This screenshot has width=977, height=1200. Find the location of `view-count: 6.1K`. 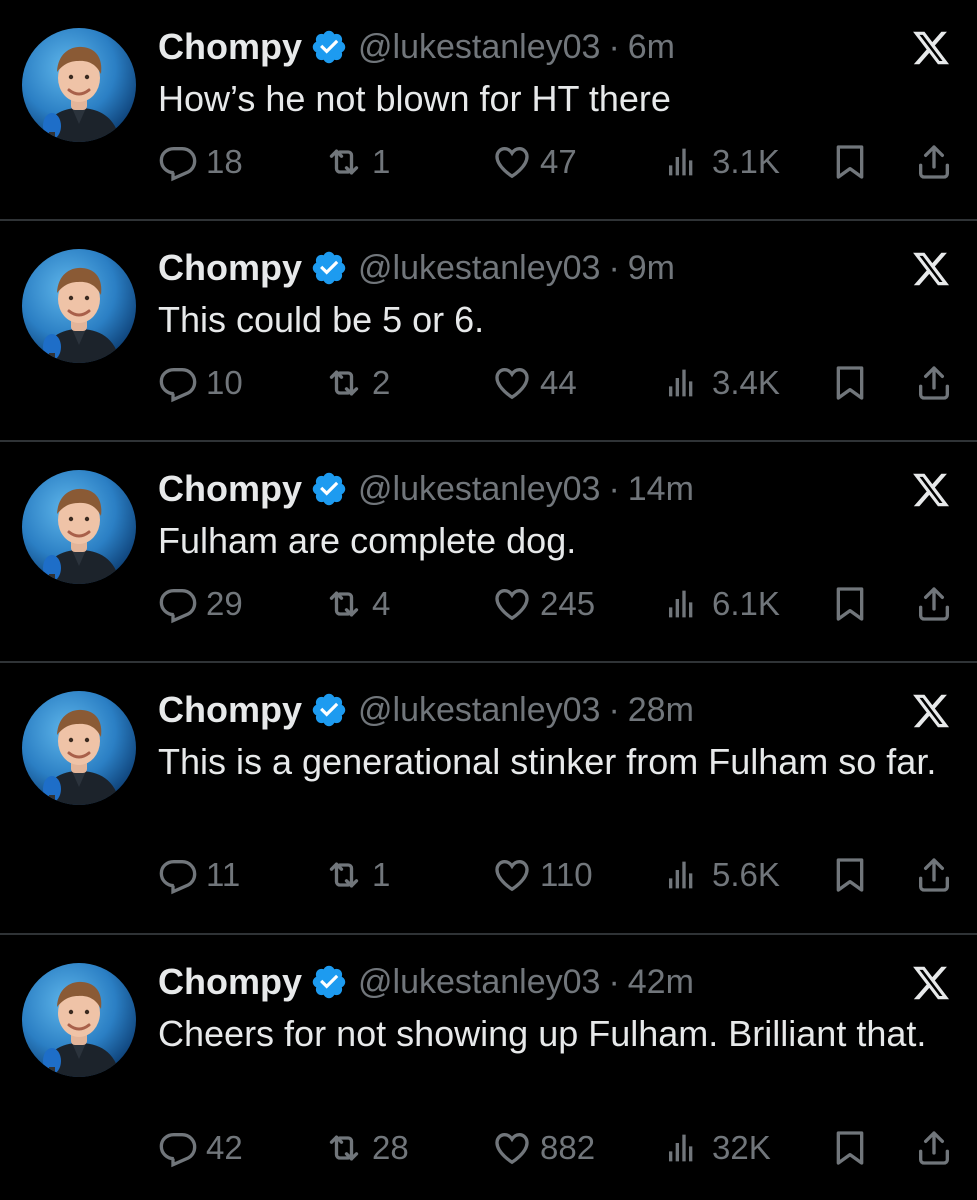

view-count: 6.1K is located at coordinates (746, 603).